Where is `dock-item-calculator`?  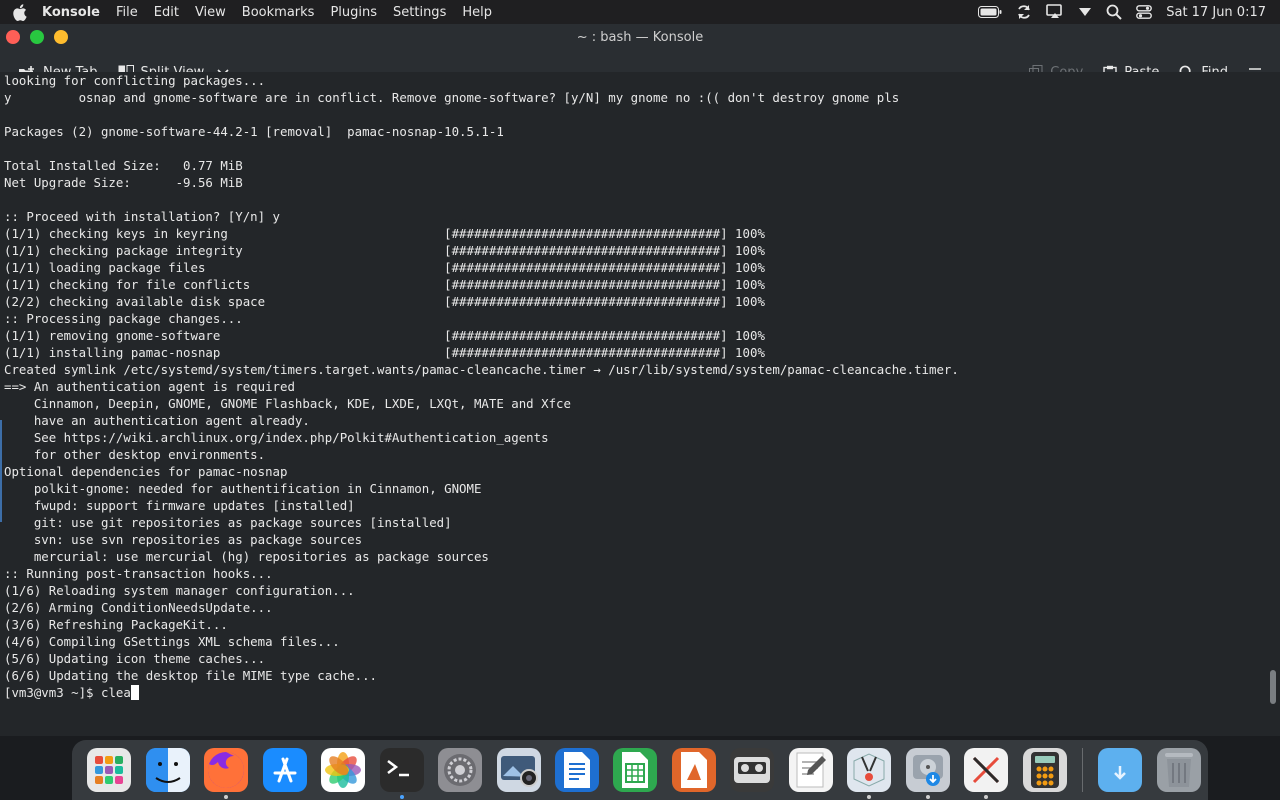 dock-item-calculator is located at coordinates (1045, 770).